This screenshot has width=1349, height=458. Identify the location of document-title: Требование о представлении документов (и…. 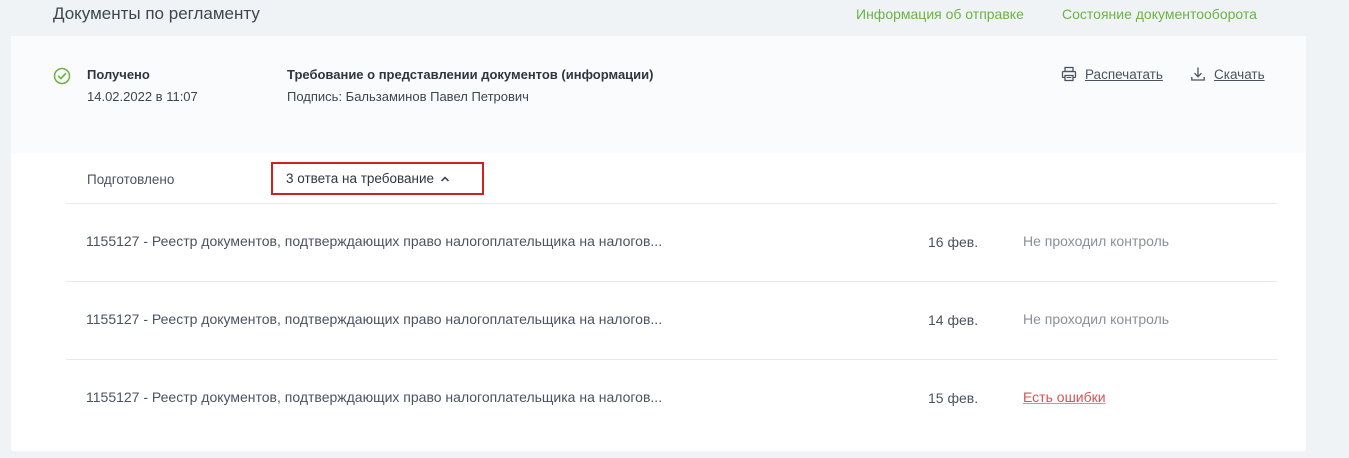
(470, 74).